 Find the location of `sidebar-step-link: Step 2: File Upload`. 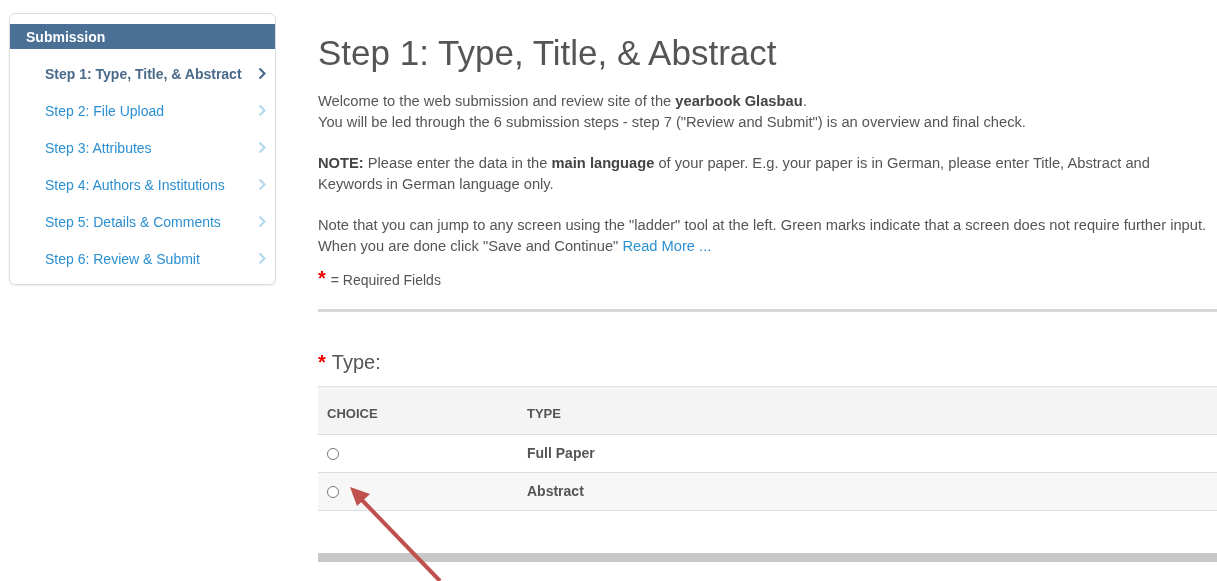

sidebar-step-link: Step 2: File Upload is located at coordinates (142, 110).